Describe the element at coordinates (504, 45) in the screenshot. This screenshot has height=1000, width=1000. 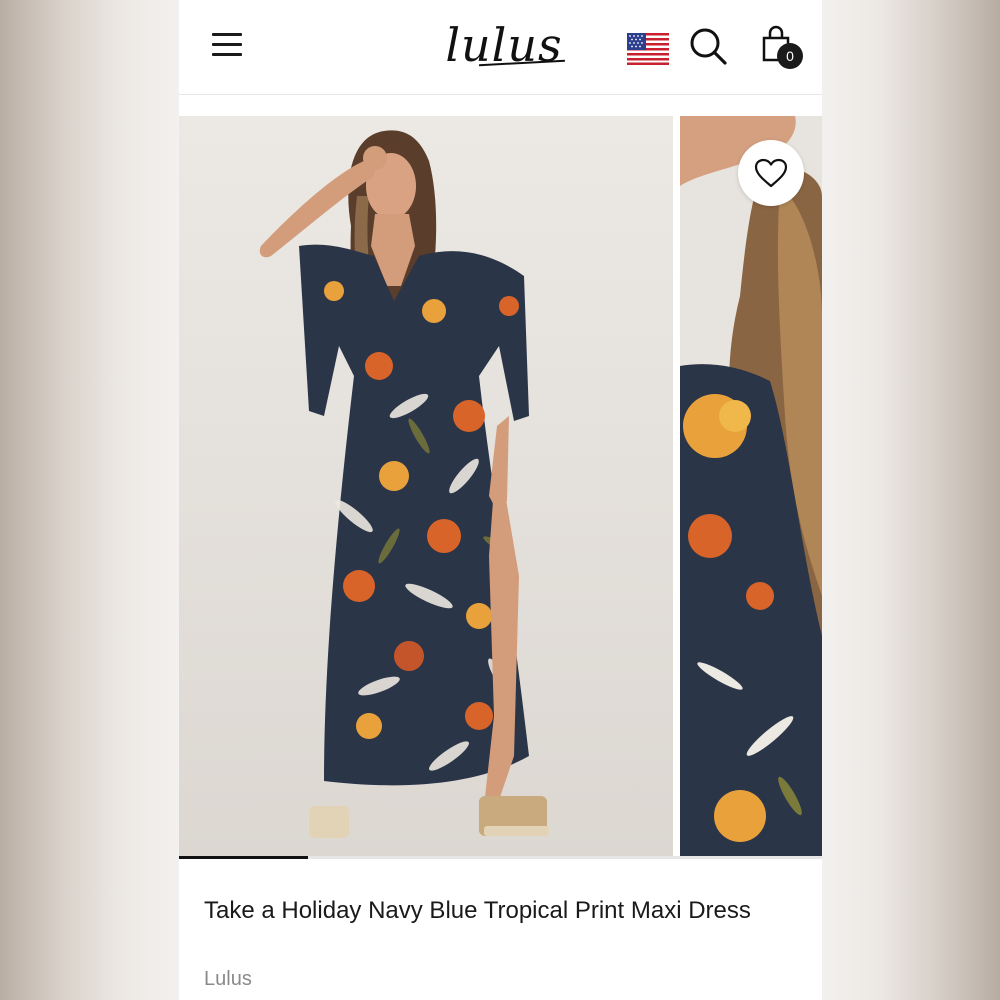
I see `lulus-logo: lulus` at that location.